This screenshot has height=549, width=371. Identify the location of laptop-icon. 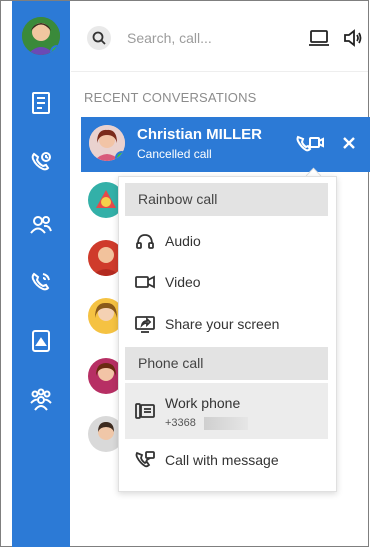
(319, 38).